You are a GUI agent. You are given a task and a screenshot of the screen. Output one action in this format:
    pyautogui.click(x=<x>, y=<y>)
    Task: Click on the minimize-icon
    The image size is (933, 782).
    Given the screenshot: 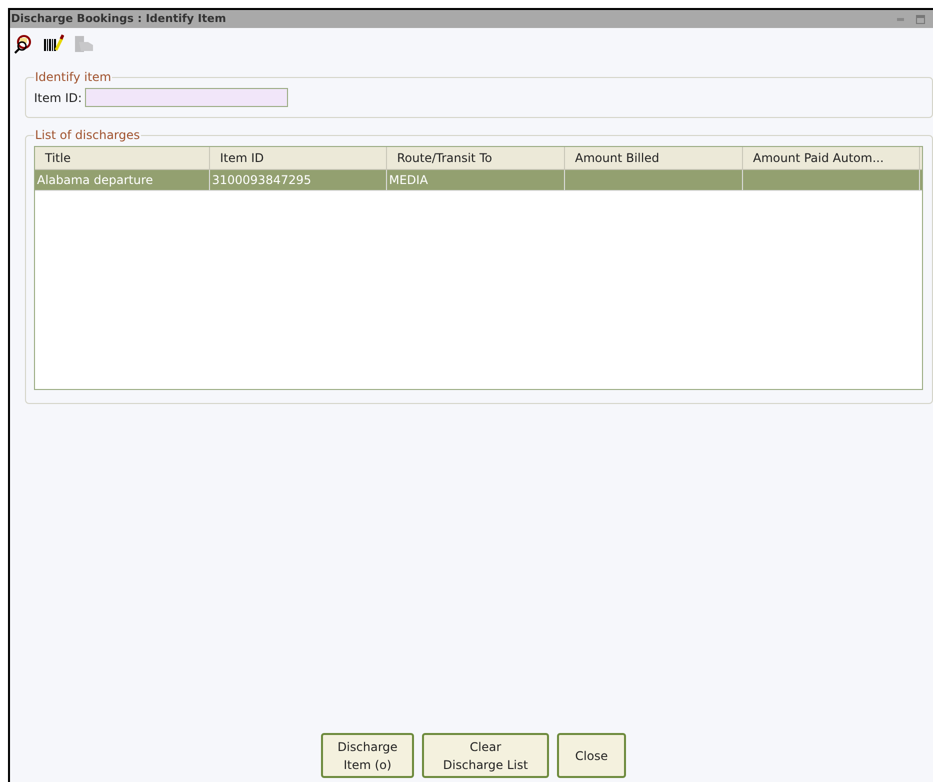 What is the action you would take?
    pyautogui.click(x=900, y=19)
    